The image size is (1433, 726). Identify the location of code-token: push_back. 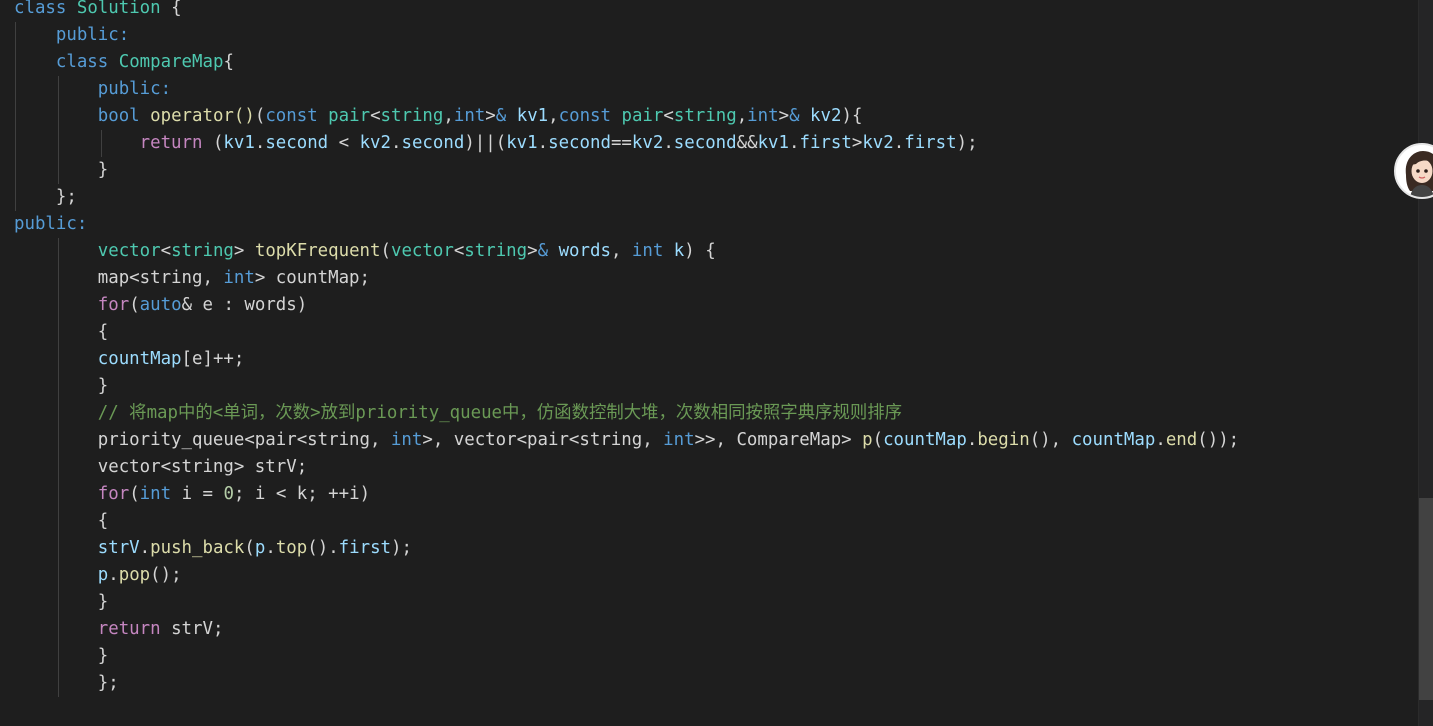
(197, 548).